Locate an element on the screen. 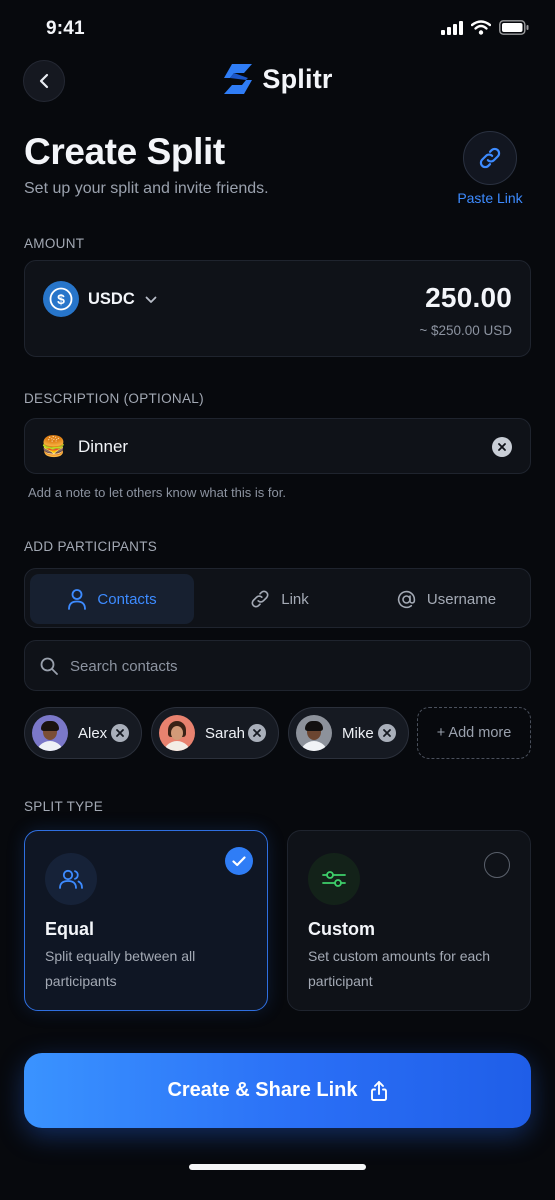  tab-contacts: Contacts is located at coordinates (112, 599).